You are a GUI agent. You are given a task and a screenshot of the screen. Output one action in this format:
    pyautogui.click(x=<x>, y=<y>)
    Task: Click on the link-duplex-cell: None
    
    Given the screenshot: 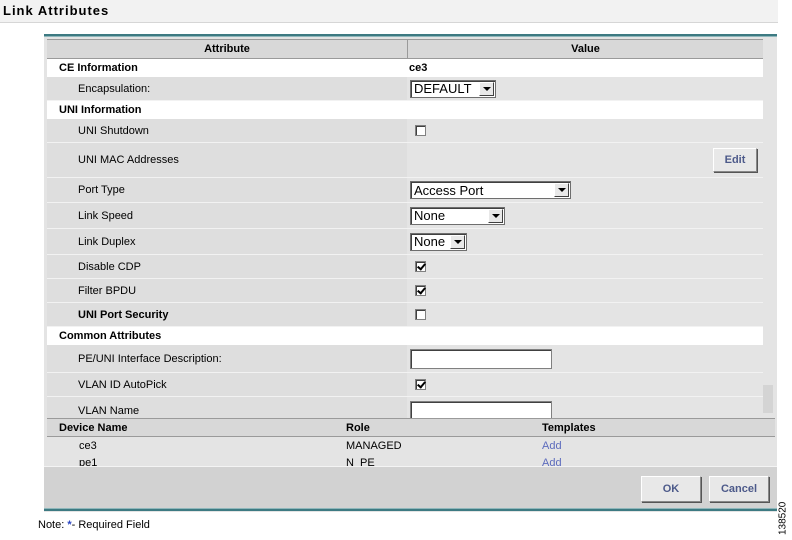 What is the action you would take?
    pyautogui.click(x=585, y=241)
    